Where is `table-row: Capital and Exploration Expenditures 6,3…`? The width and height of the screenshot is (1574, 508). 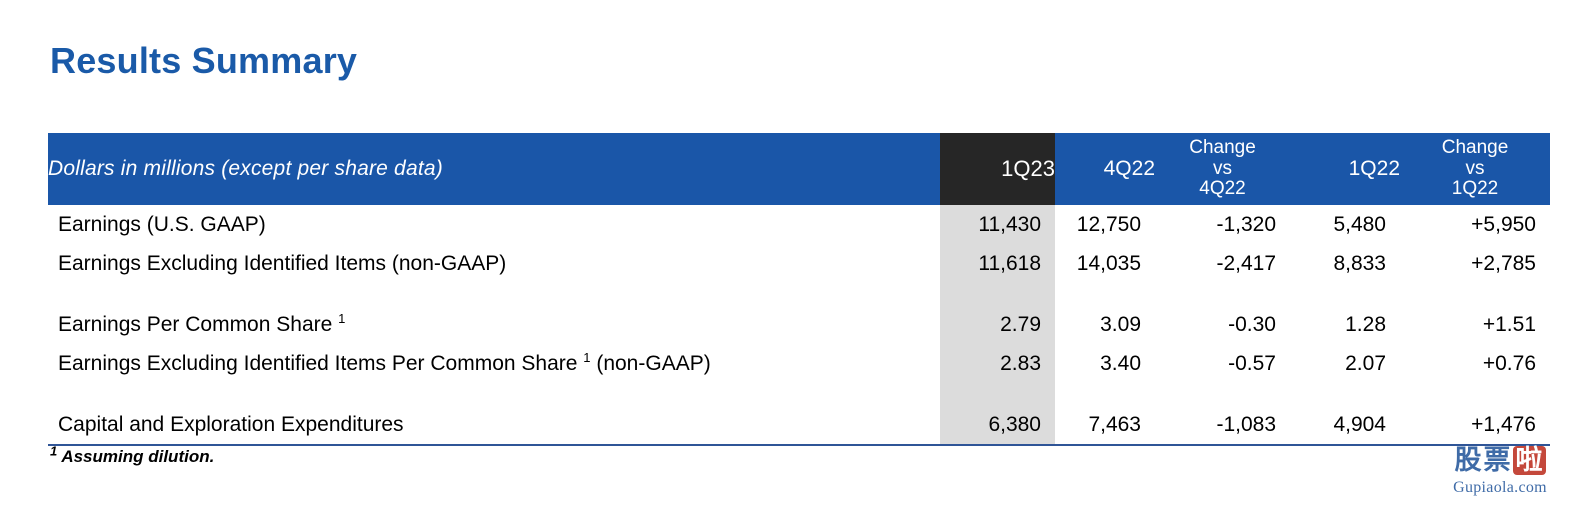 table-row: Capital and Exploration Expenditures 6,3… is located at coordinates (799, 425).